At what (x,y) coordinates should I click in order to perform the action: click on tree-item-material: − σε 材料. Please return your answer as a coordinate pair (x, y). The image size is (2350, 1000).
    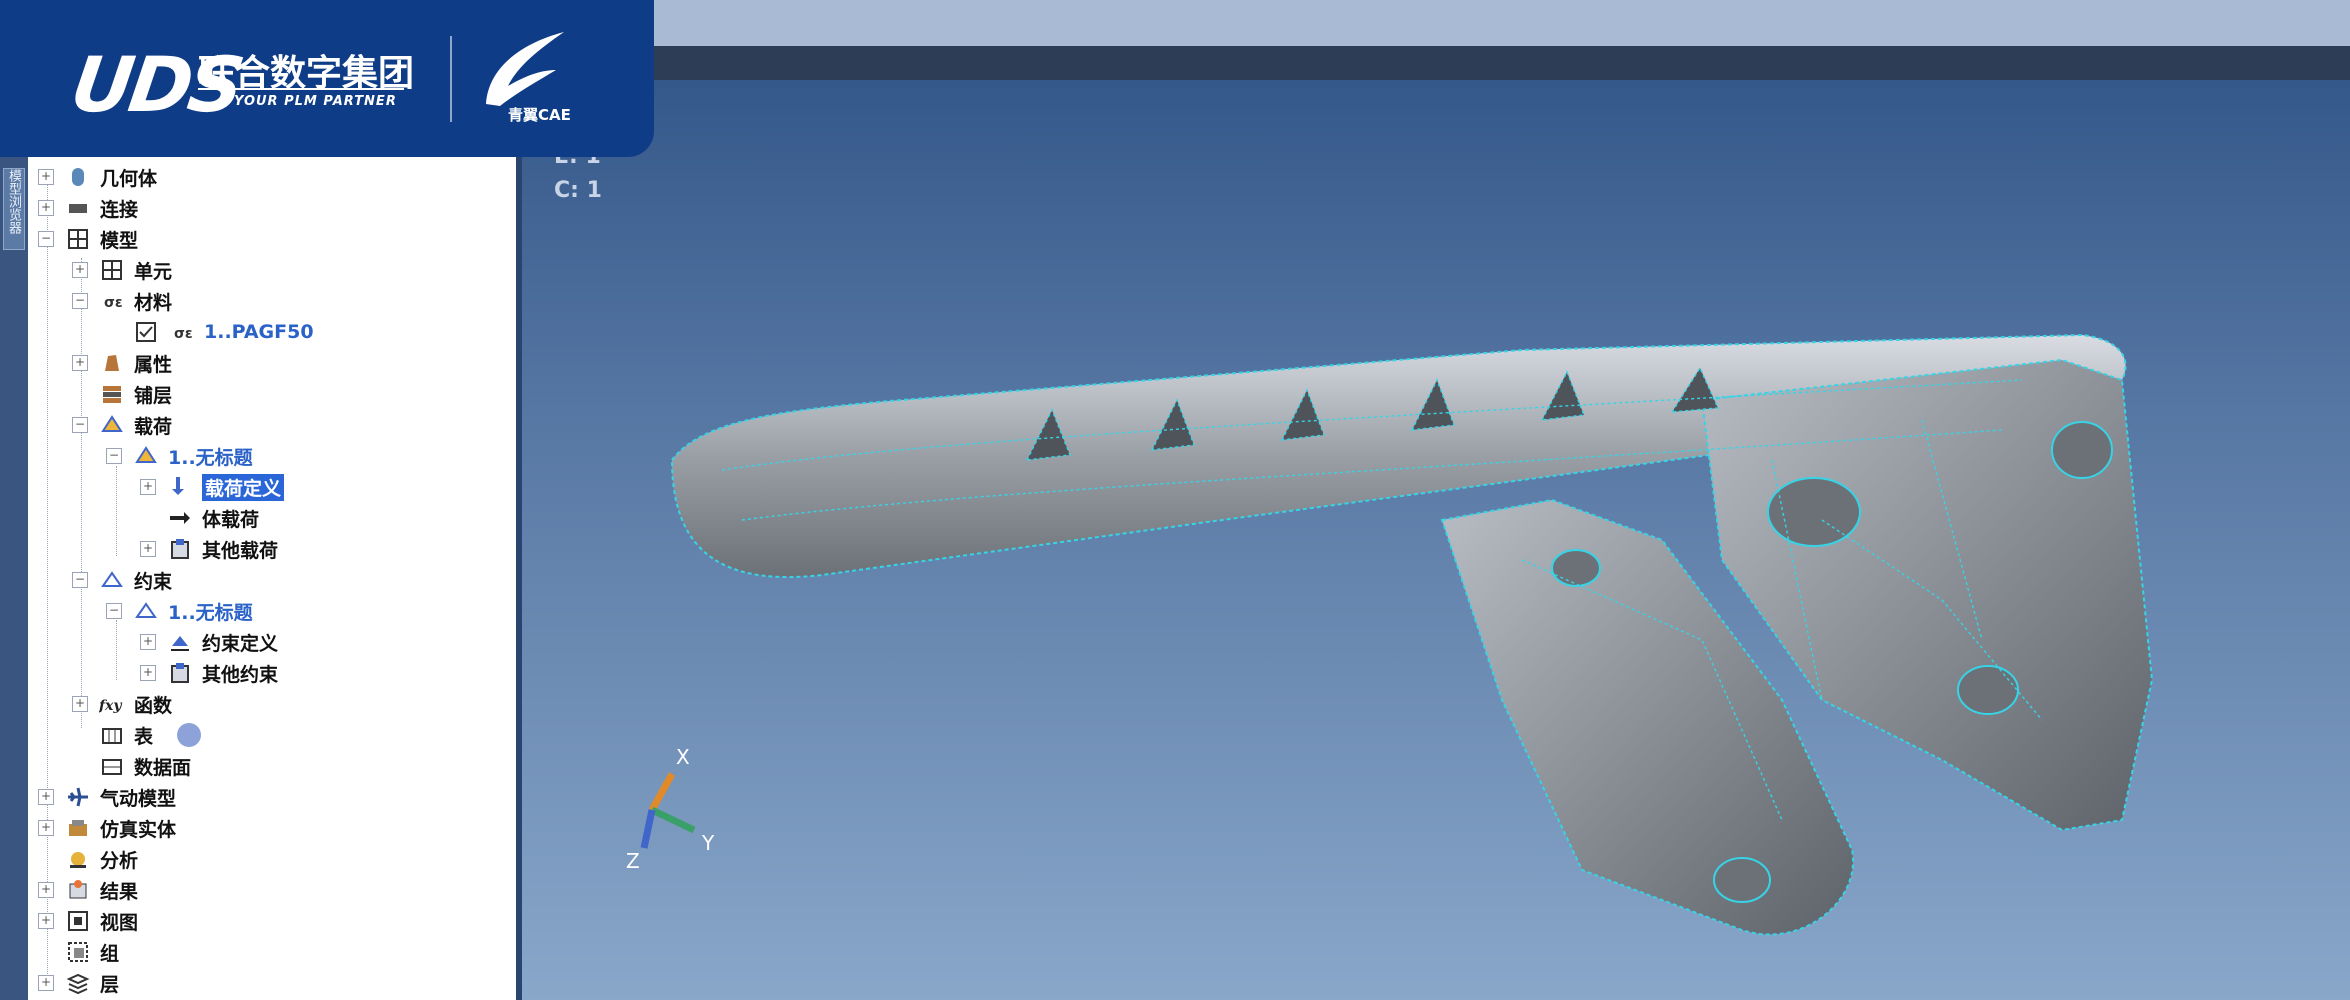
    Looking at the image, I should click on (122, 301).